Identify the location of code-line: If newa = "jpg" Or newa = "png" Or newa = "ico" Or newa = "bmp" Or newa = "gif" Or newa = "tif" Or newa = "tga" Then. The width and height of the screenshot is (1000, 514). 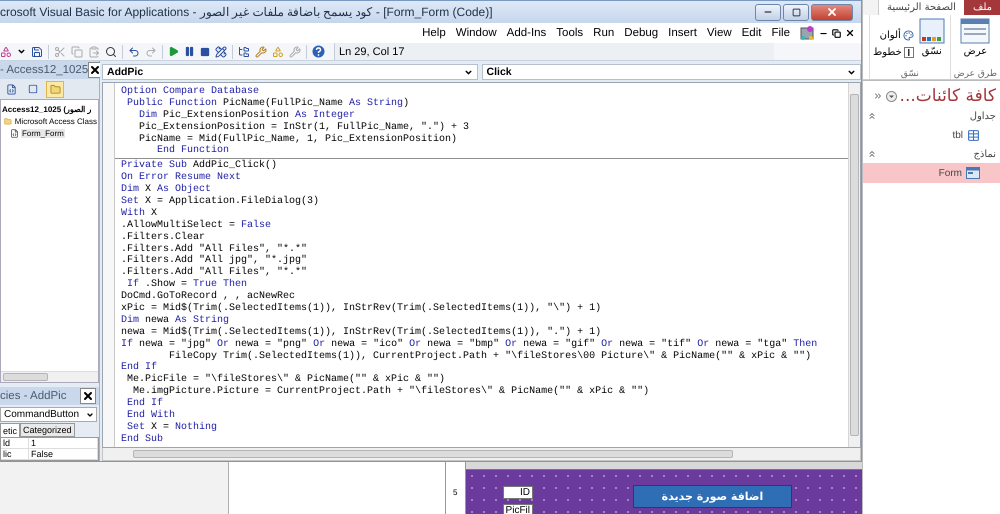
(469, 344).